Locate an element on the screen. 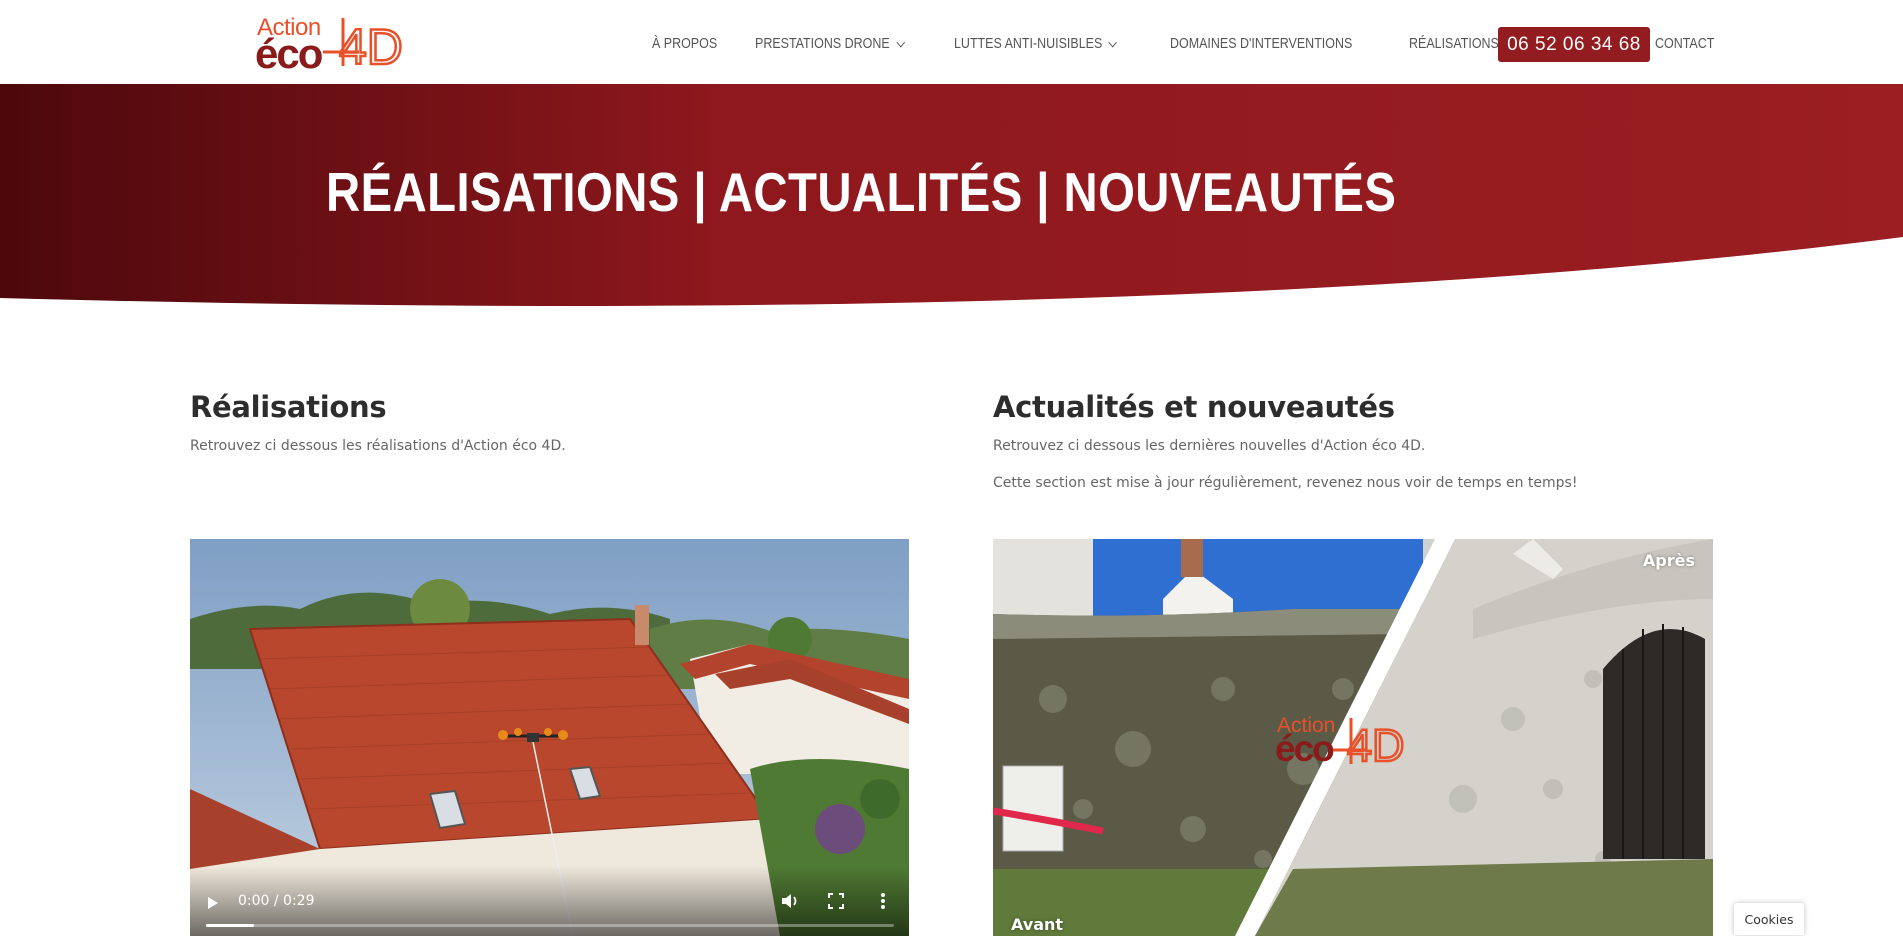 This screenshot has width=1903, height=936. volume-icon is located at coordinates (790, 901).